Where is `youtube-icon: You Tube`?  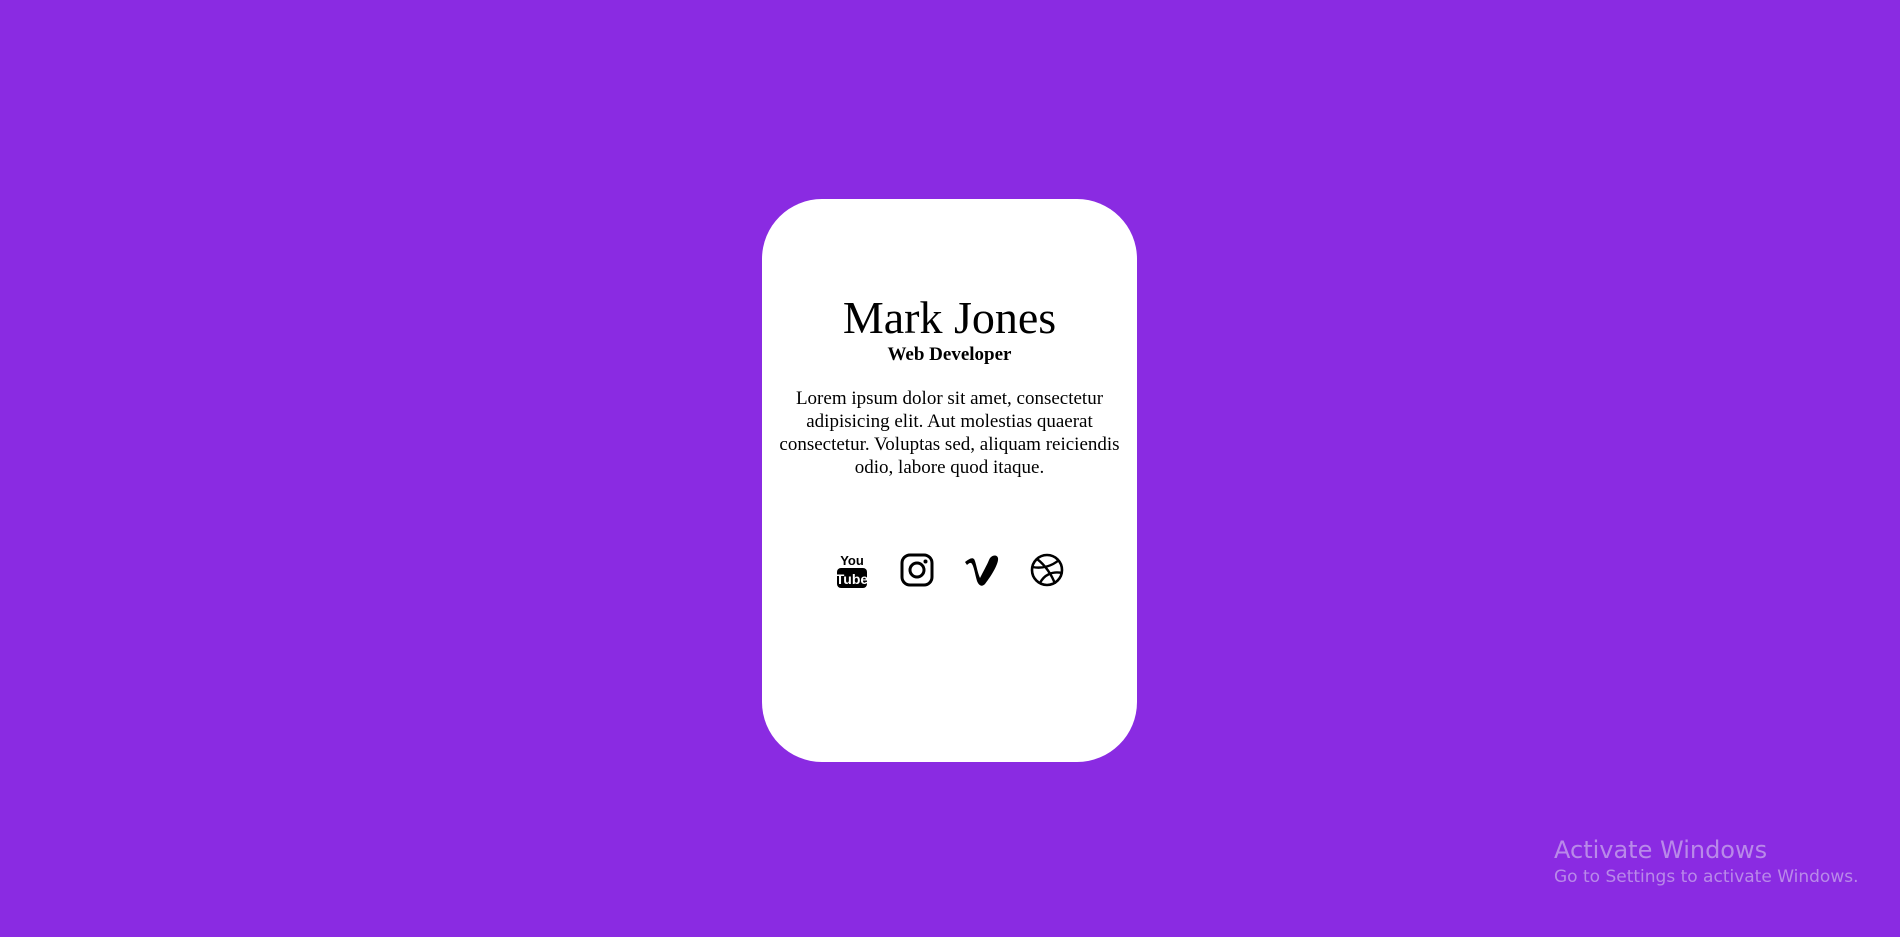 youtube-icon: You Tube is located at coordinates (852, 570).